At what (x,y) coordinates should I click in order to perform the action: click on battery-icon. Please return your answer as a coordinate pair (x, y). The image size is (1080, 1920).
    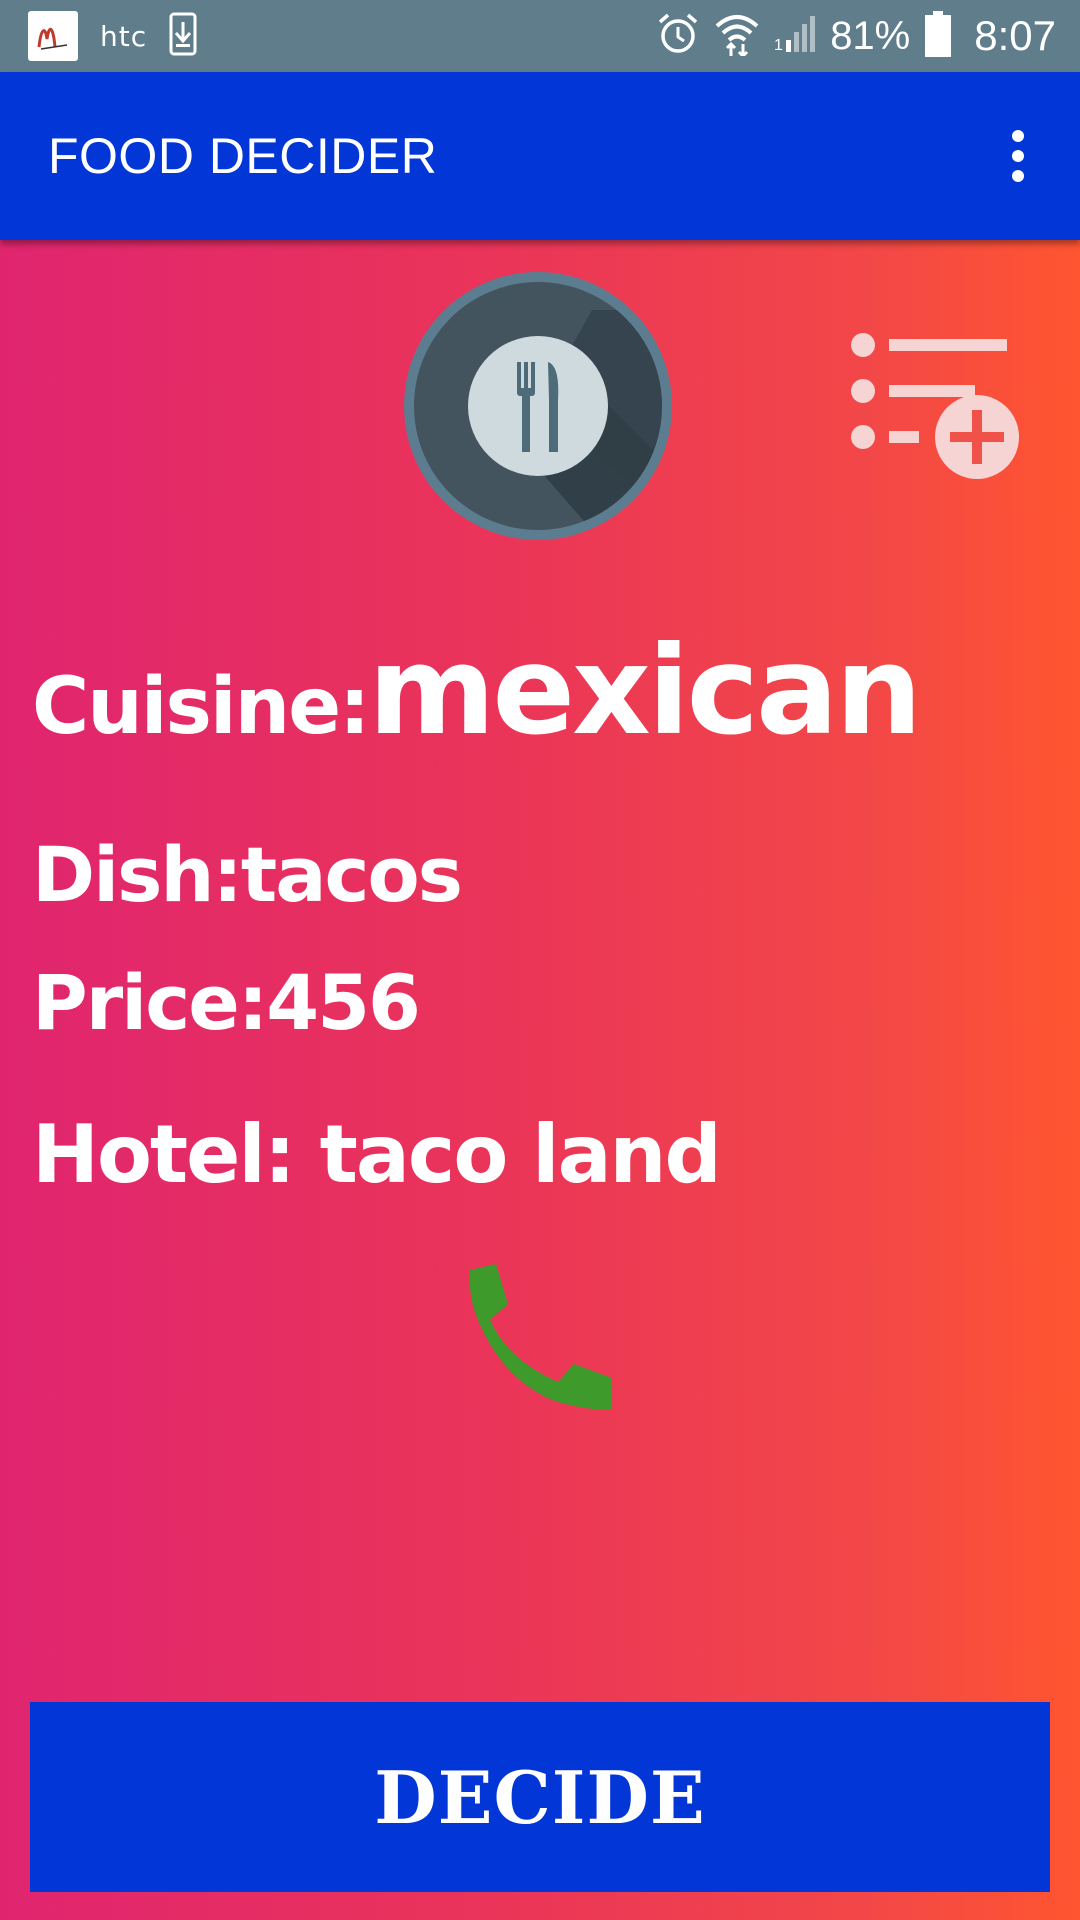
    Looking at the image, I should click on (938, 36).